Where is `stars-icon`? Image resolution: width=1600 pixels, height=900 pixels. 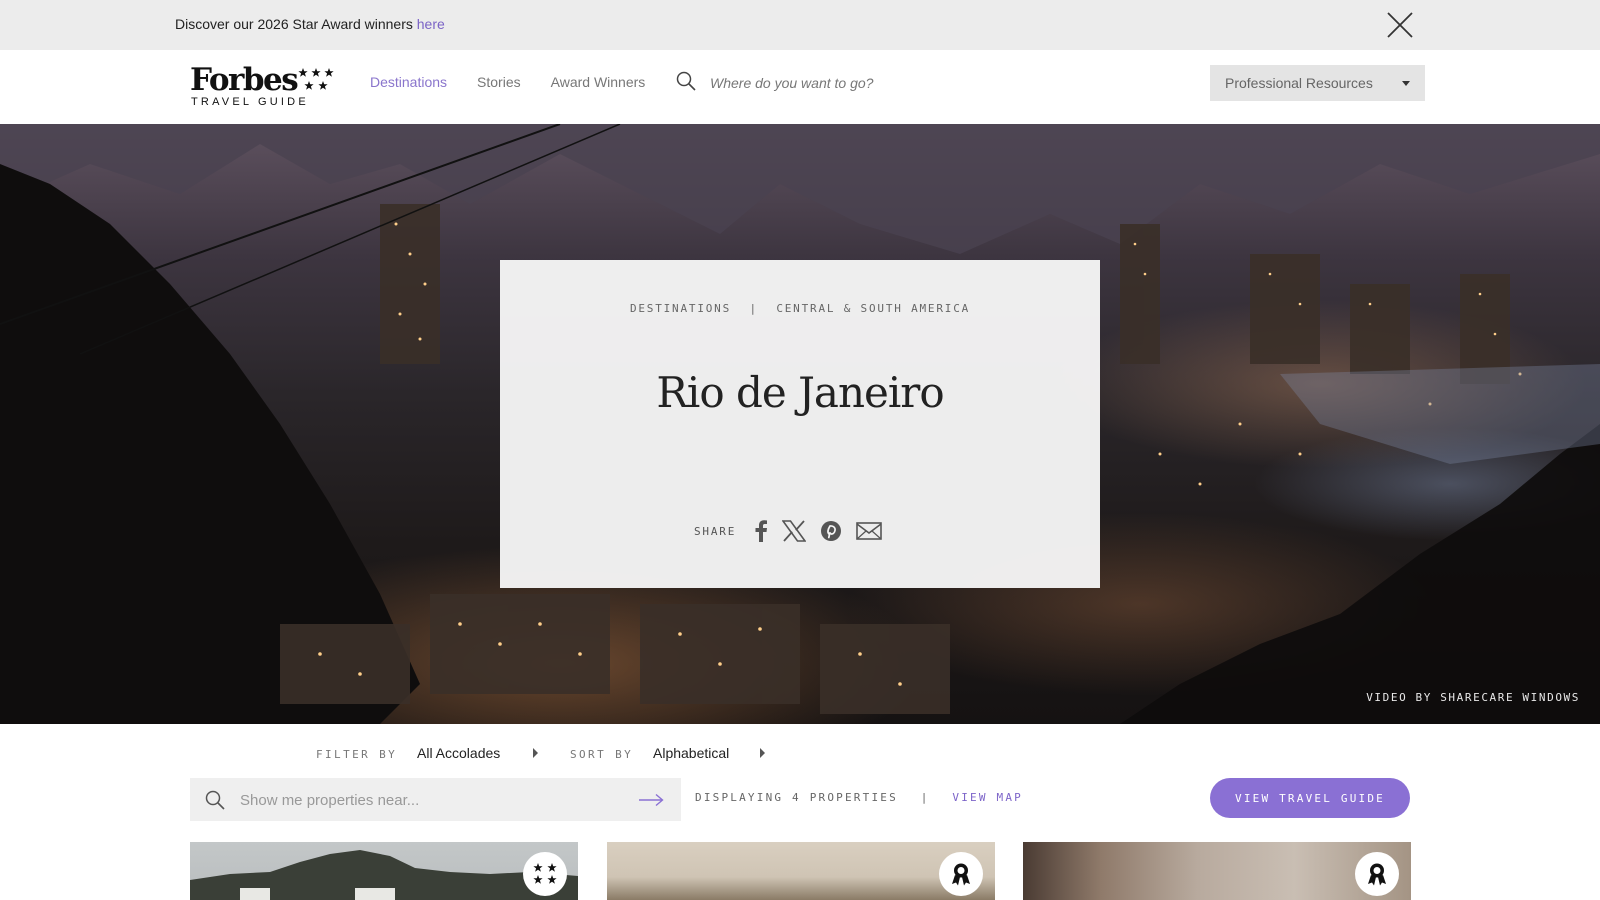 stars-icon is located at coordinates (316, 79).